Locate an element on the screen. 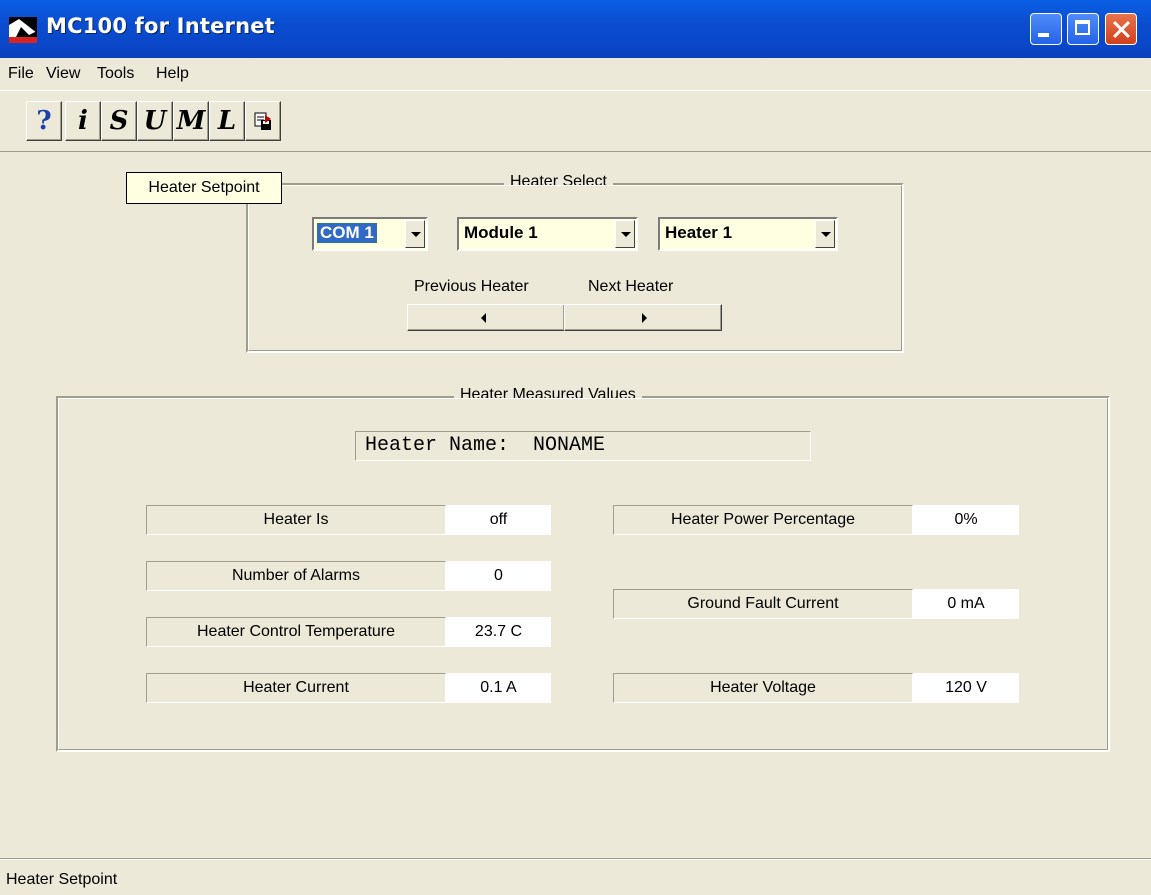 This screenshot has height=895, width=1151. menu-bar: File View Tools Help is located at coordinates (575, 74).